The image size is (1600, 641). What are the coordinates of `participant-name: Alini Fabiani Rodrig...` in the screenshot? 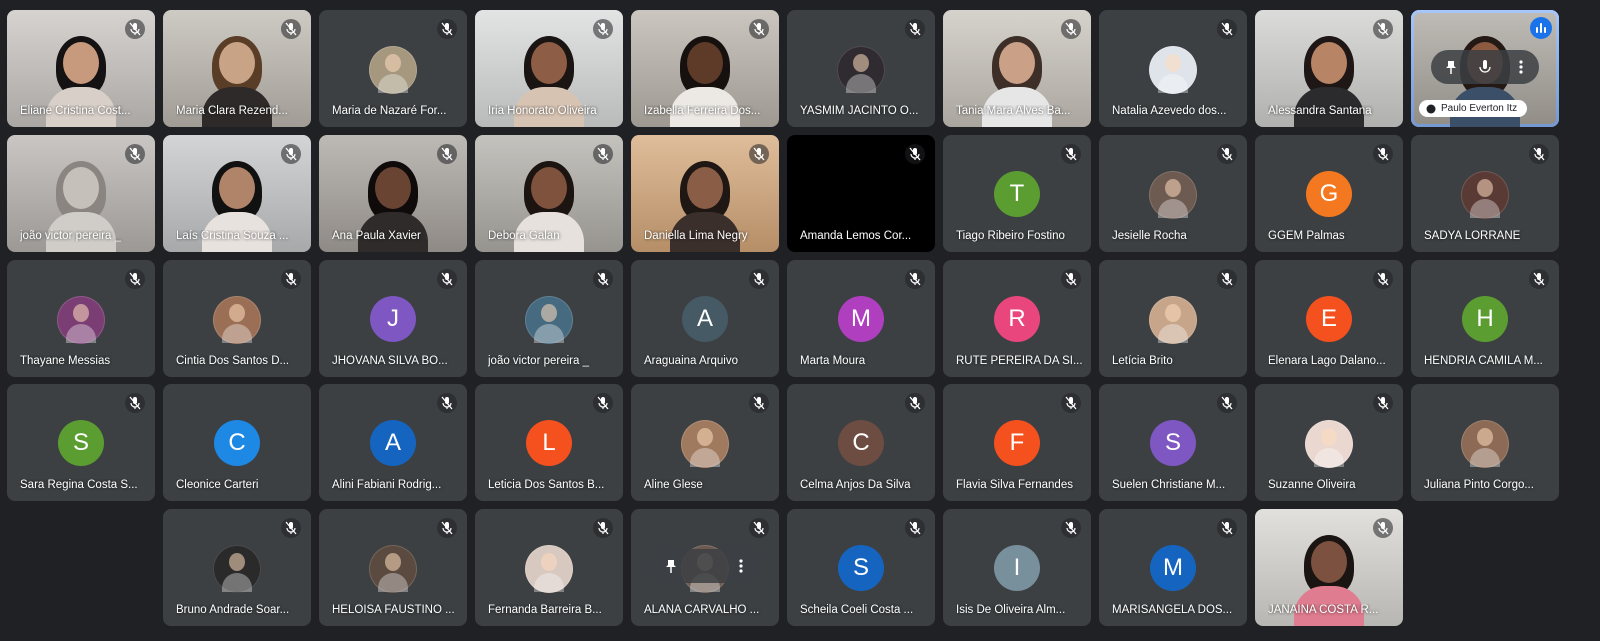 It's located at (387, 485).